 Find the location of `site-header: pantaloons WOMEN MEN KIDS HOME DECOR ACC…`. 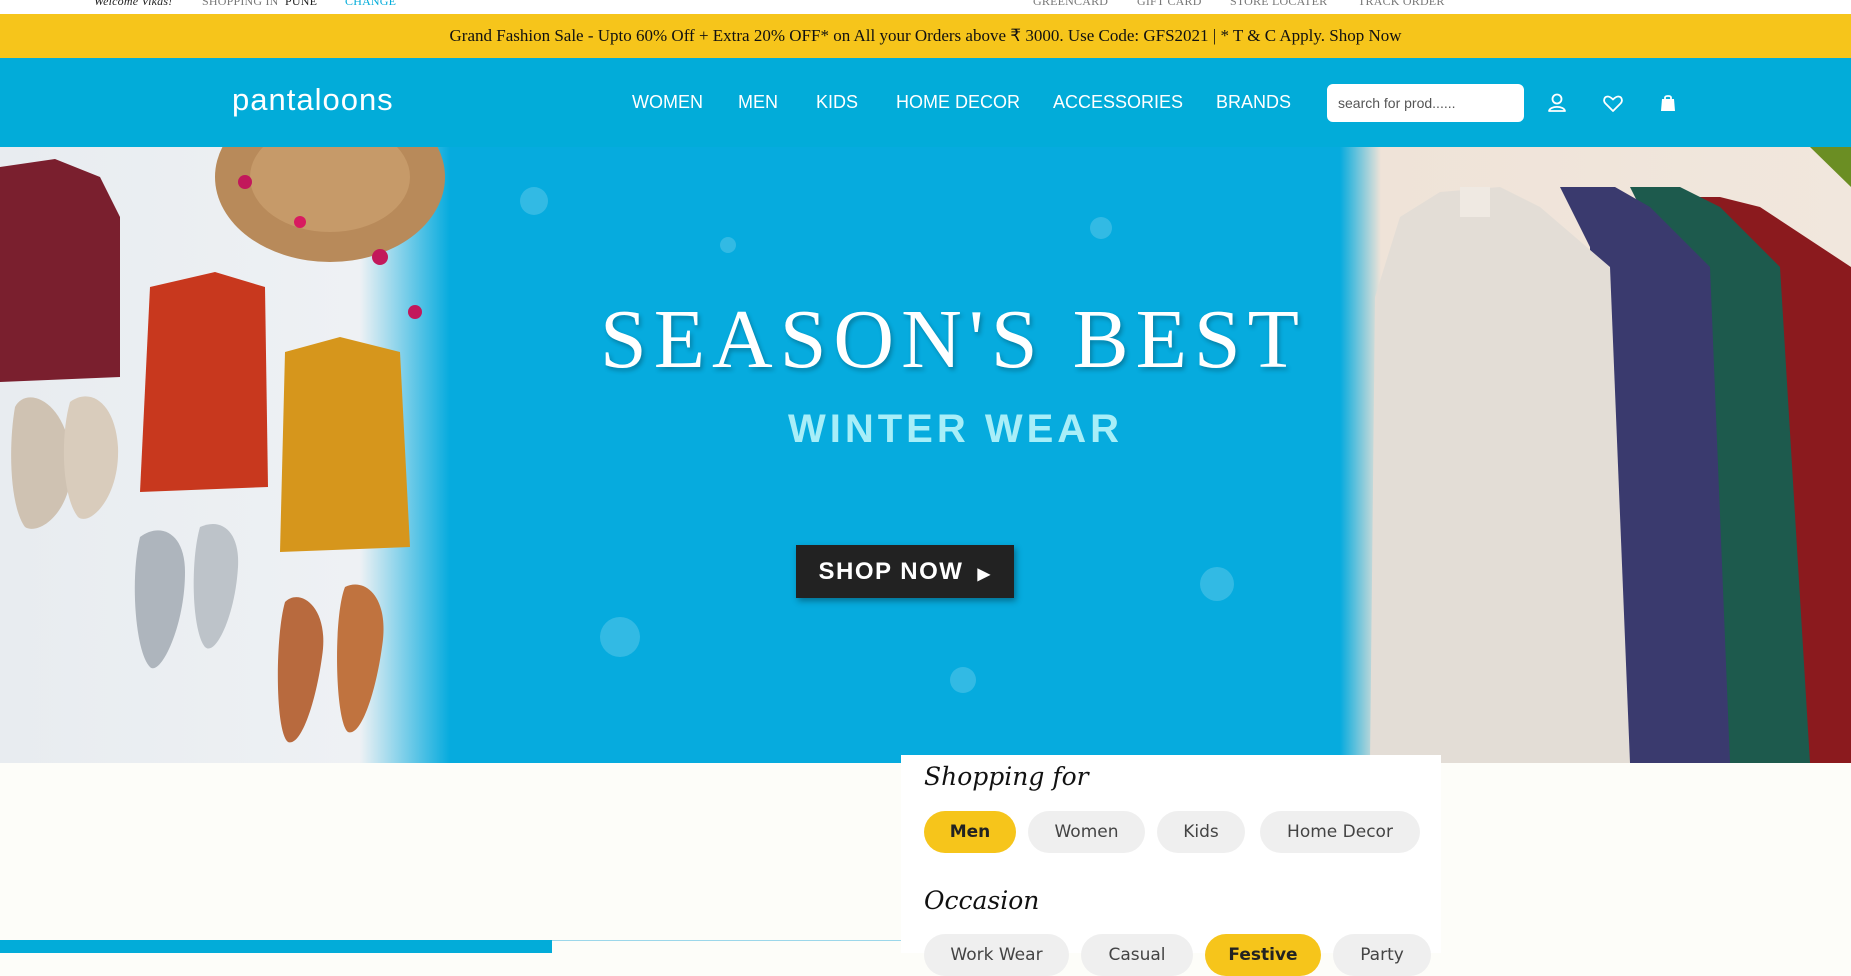

site-header: pantaloons WOMEN MEN KIDS HOME DECOR ACC… is located at coordinates (925, 102).